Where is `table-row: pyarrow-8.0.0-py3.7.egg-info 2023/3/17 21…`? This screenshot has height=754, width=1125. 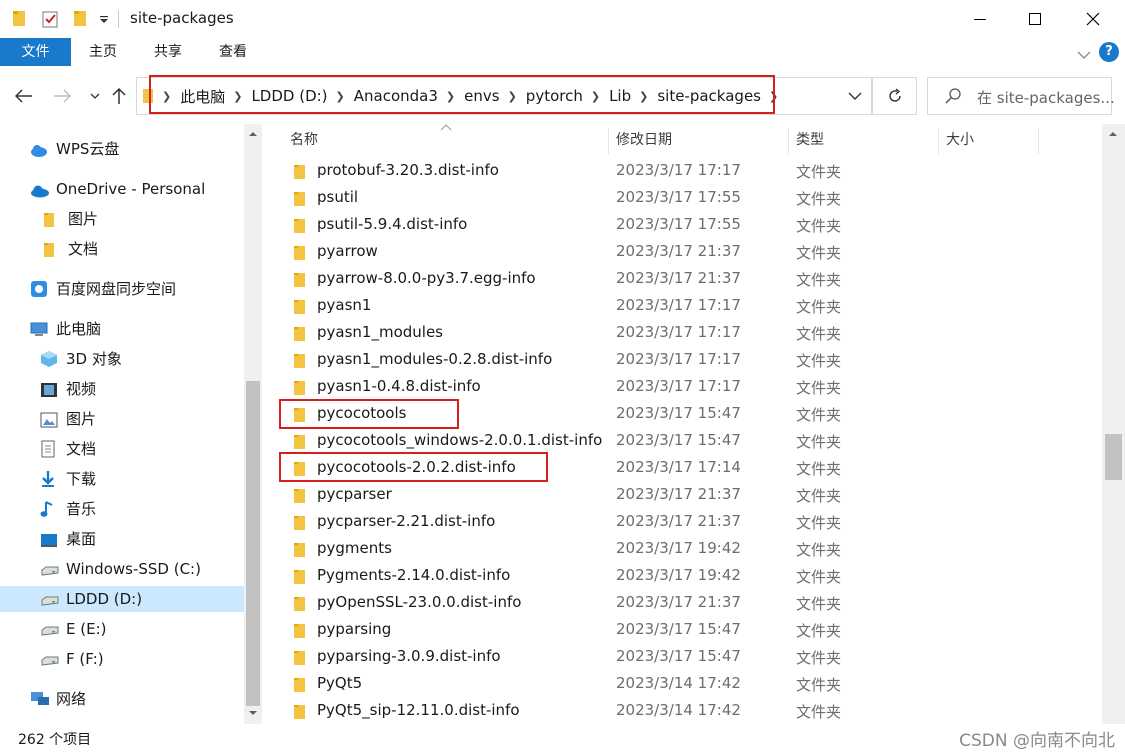
table-row: pyarrow-8.0.0-py3.7.egg-info 2023/3/17 21… is located at coordinates (682, 278).